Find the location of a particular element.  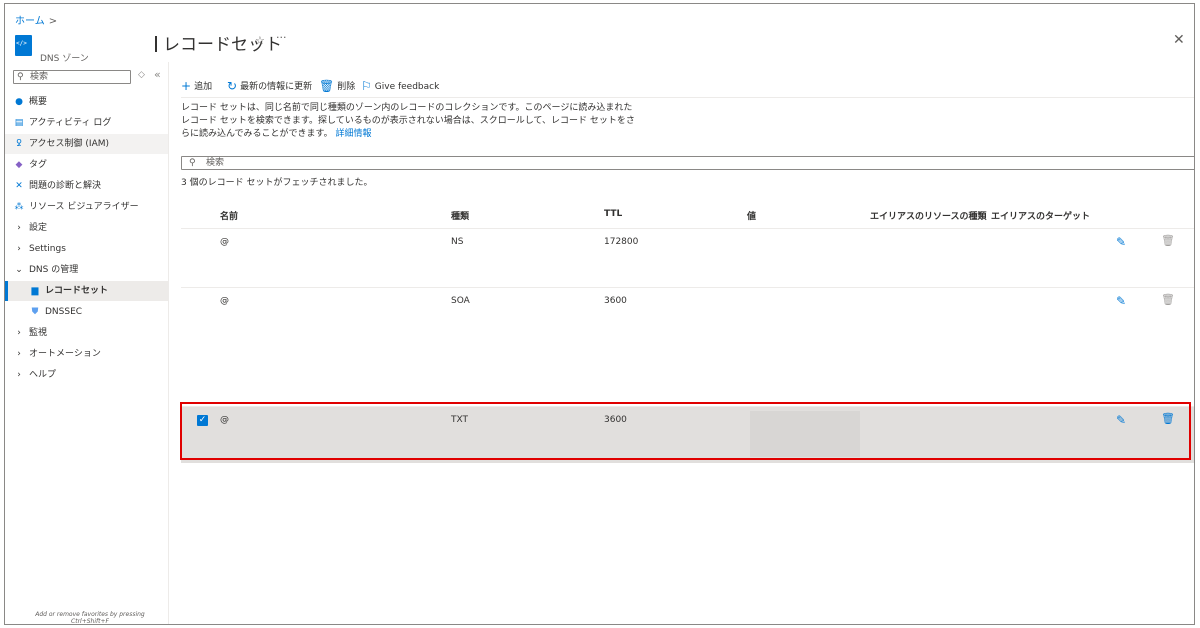

learn-more-link: 詳細情報 is located at coordinates (354, 134).